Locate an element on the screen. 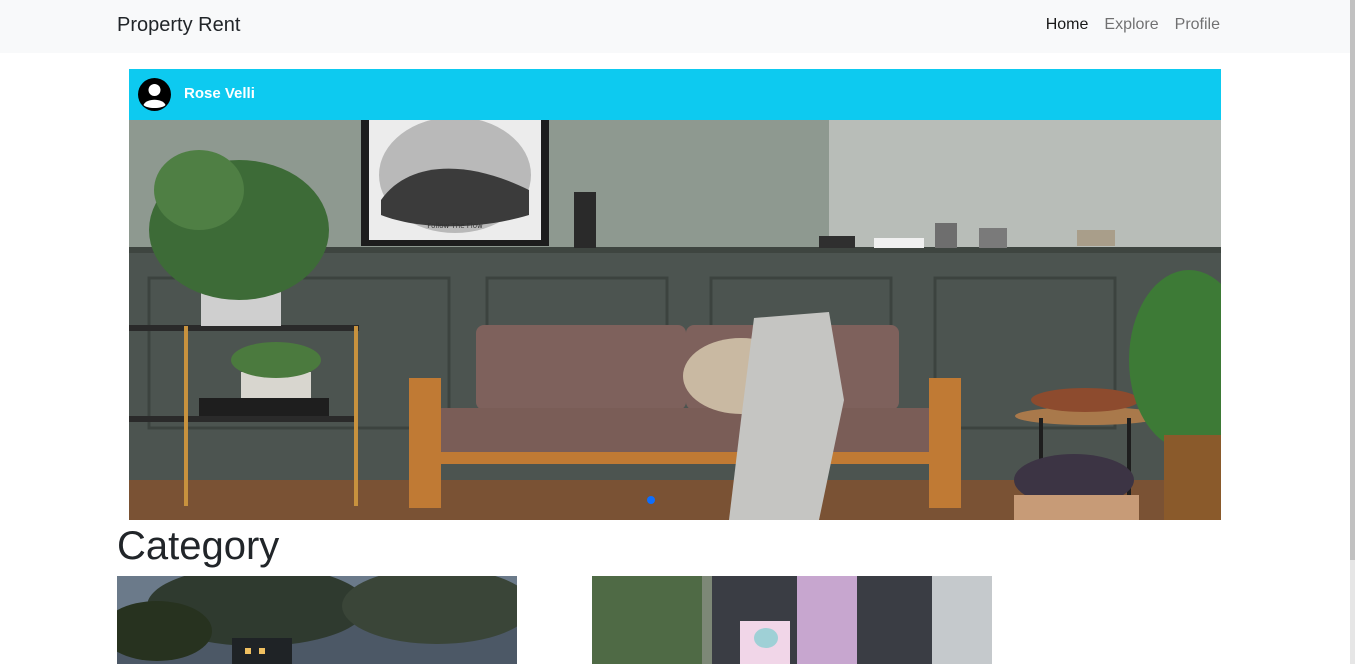  nav-link-explore: Explore is located at coordinates (1131, 25).